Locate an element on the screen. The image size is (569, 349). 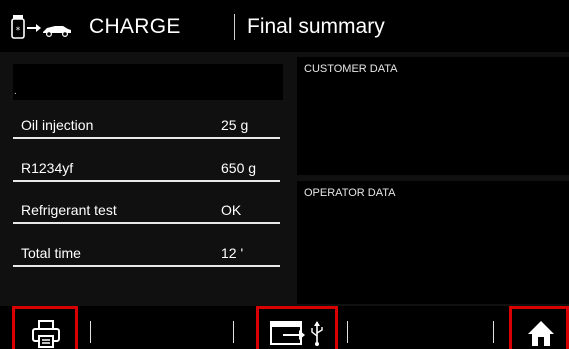
bottom-toolbar is located at coordinates (284, 327).